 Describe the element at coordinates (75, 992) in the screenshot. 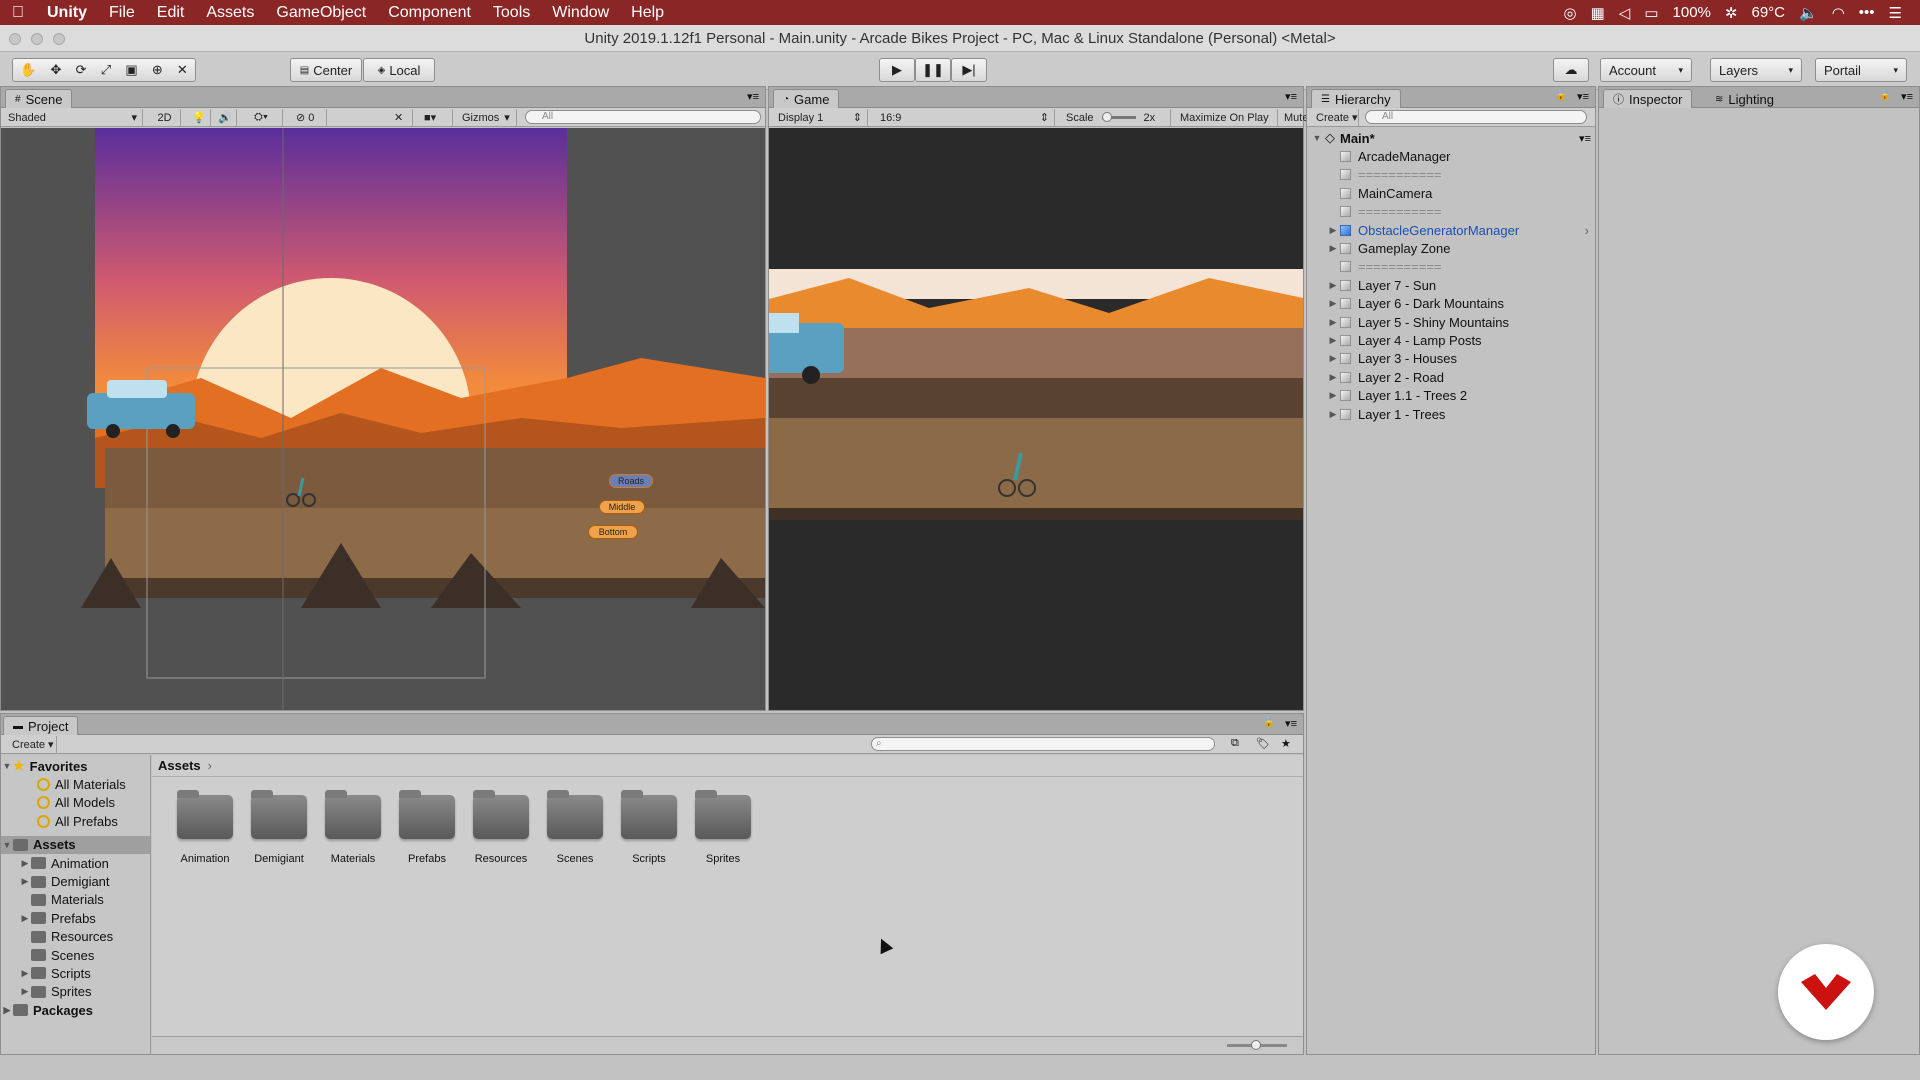

I see `assets-tree-item: ▶ Sprites` at that location.